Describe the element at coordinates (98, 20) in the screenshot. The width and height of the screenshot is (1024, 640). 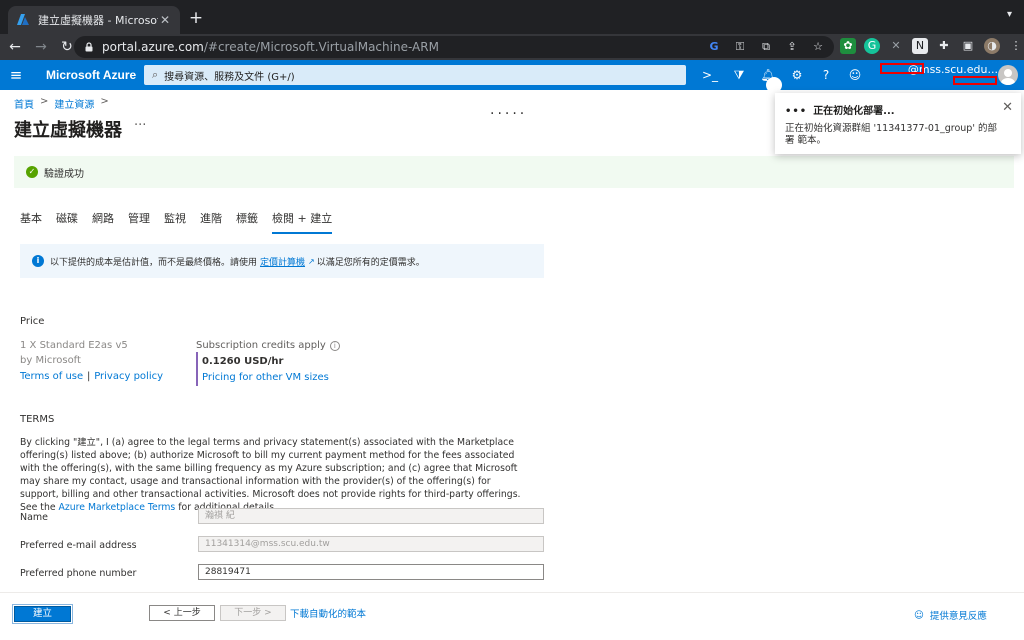
I see `tab-title: 建立虛擬機器 - Microsoft Azure` at that location.